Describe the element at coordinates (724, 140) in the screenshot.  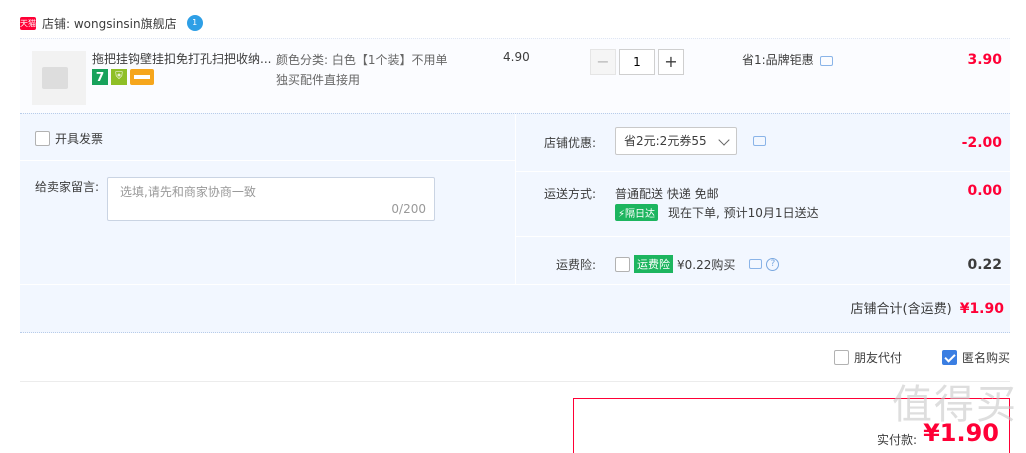
I see `chevron-down-icon` at that location.